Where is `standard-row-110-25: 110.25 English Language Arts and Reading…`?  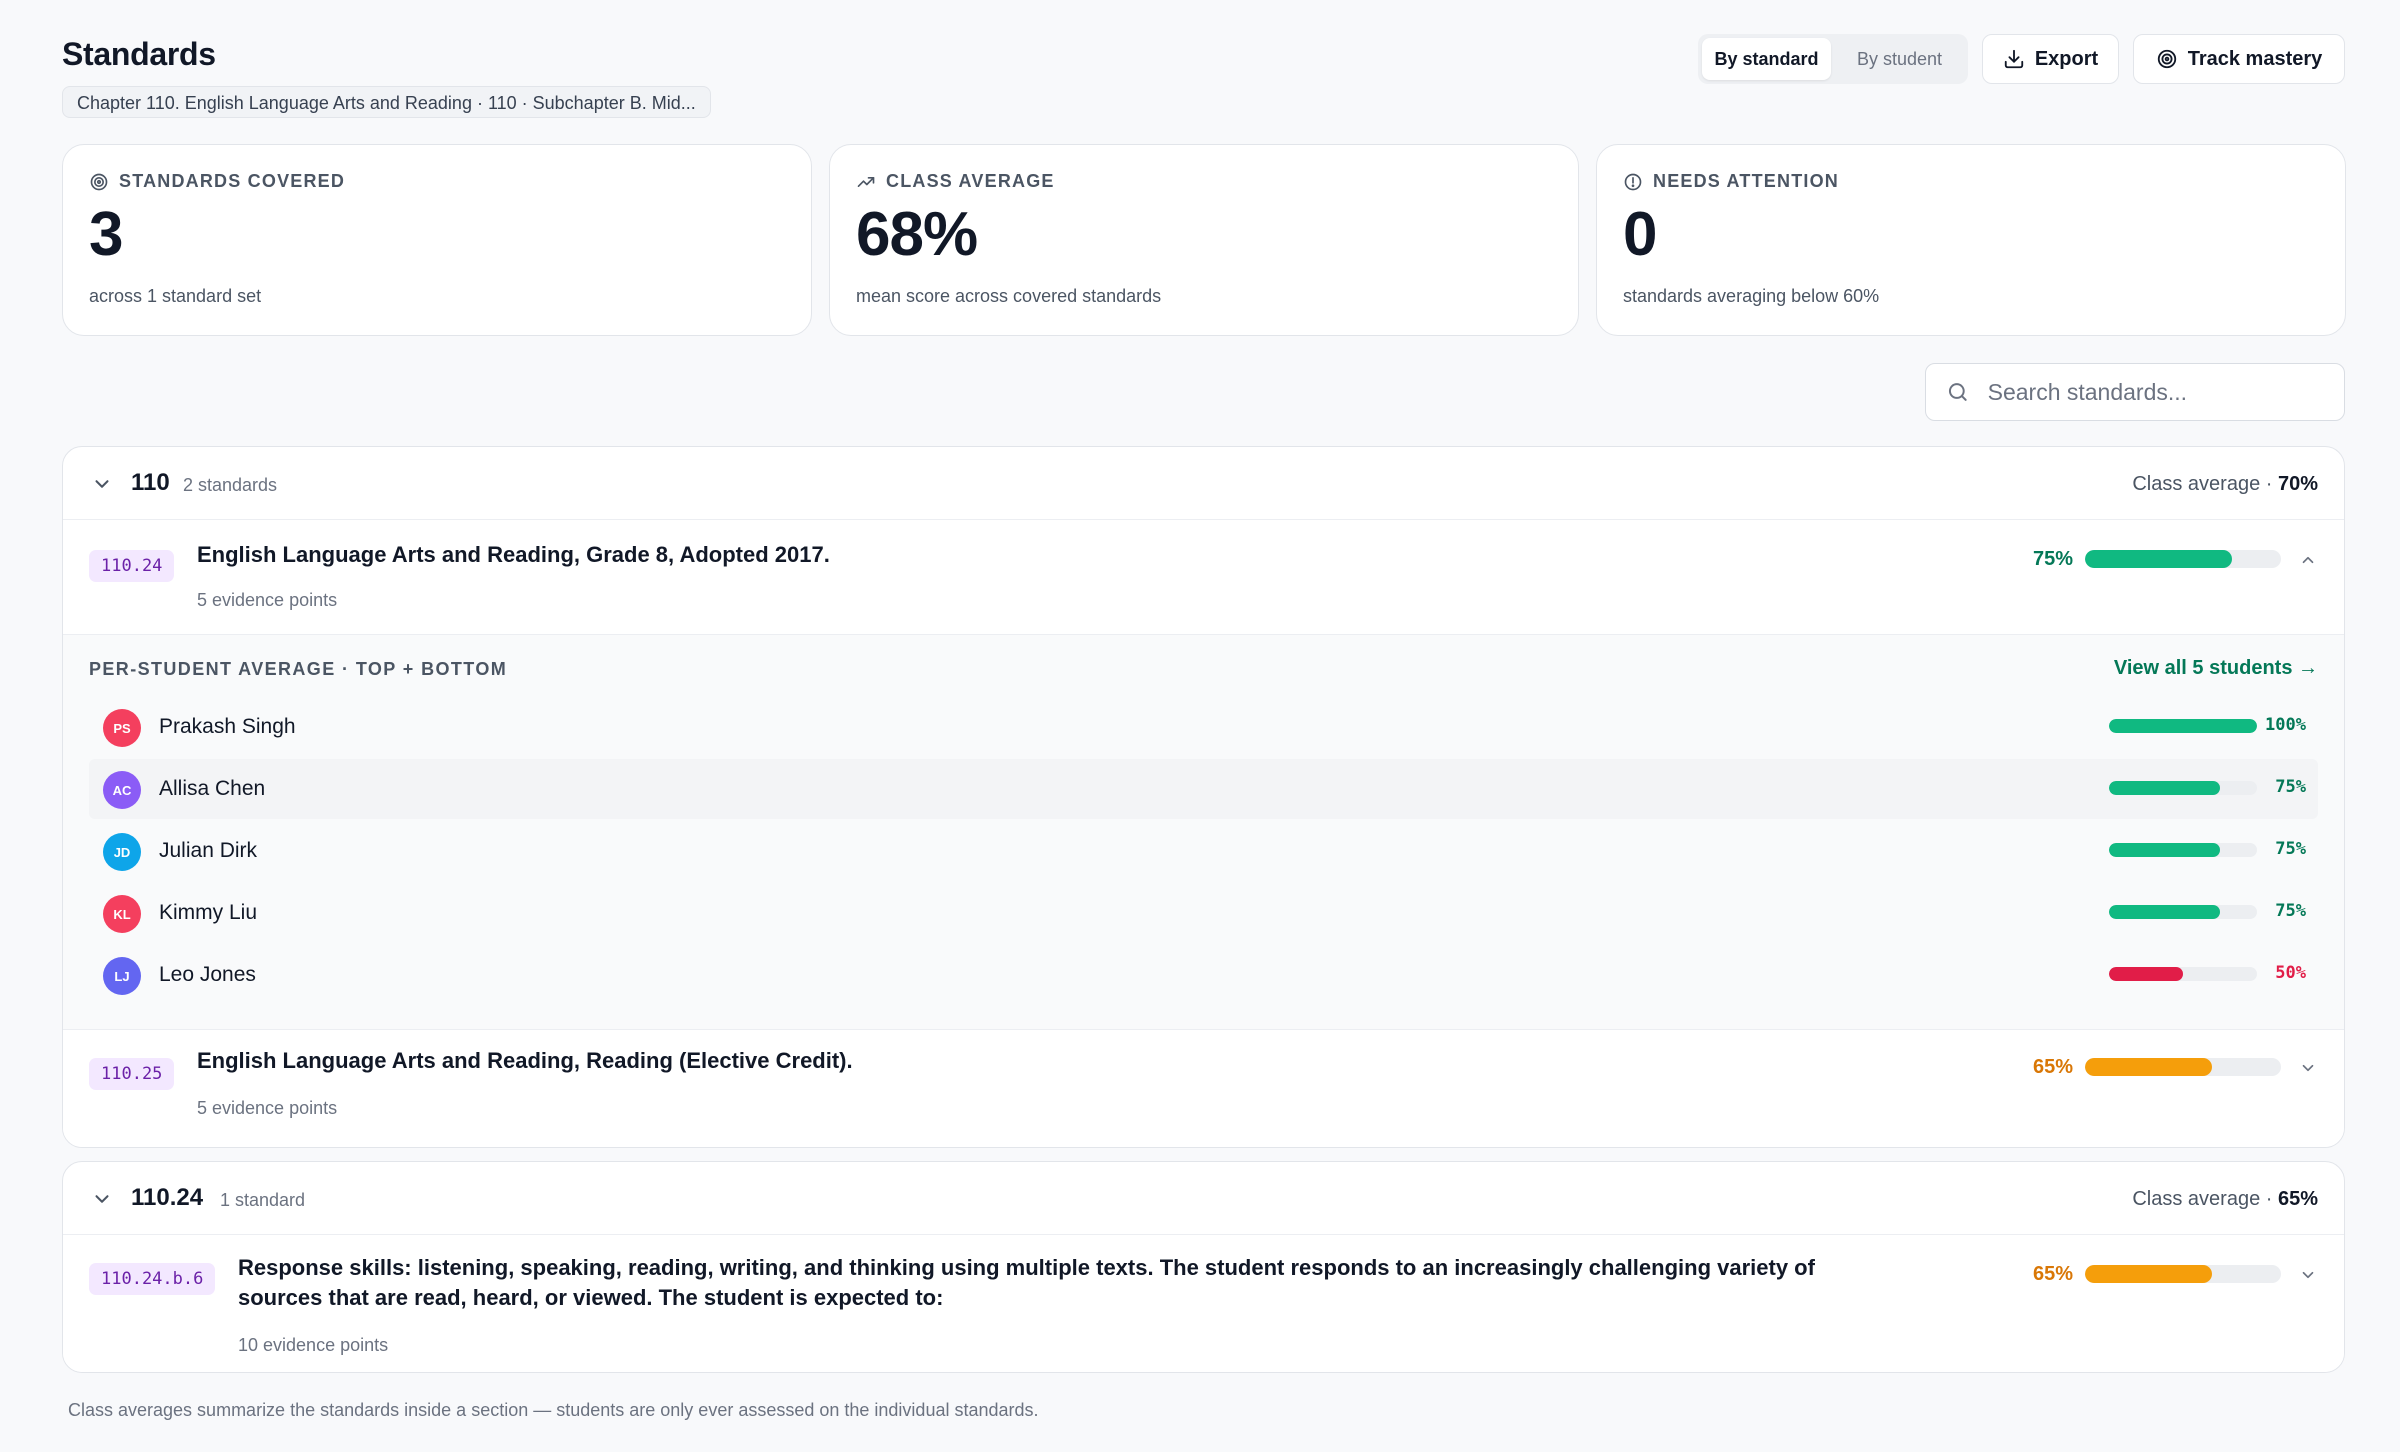
standard-row-110-25: 110.25 English Language Arts and Reading… is located at coordinates (1203, 1088).